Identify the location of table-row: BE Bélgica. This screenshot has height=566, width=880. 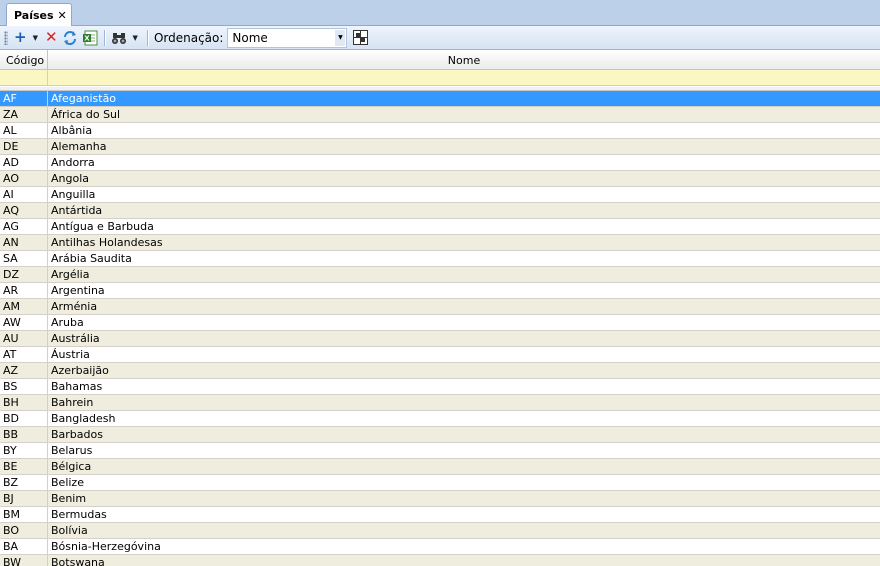
(440, 467).